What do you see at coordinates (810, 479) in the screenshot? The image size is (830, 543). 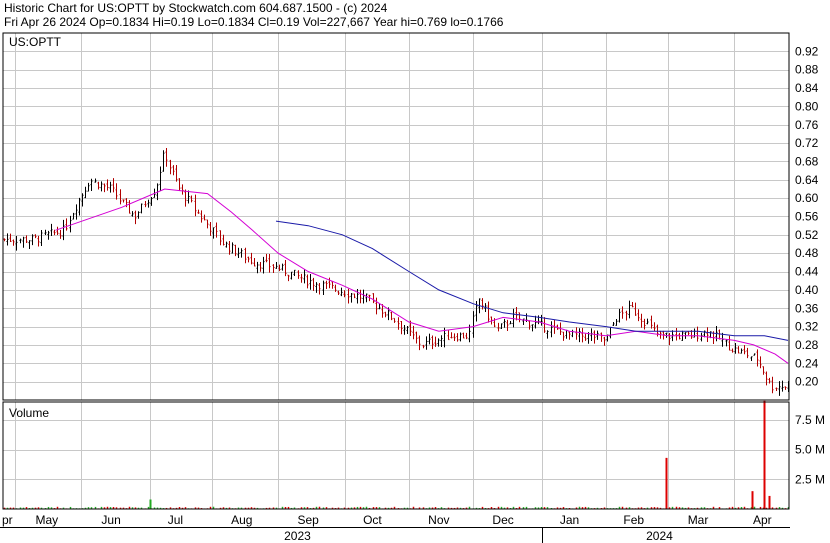 I see `volume-tick-label: 2.5 M` at bounding box center [810, 479].